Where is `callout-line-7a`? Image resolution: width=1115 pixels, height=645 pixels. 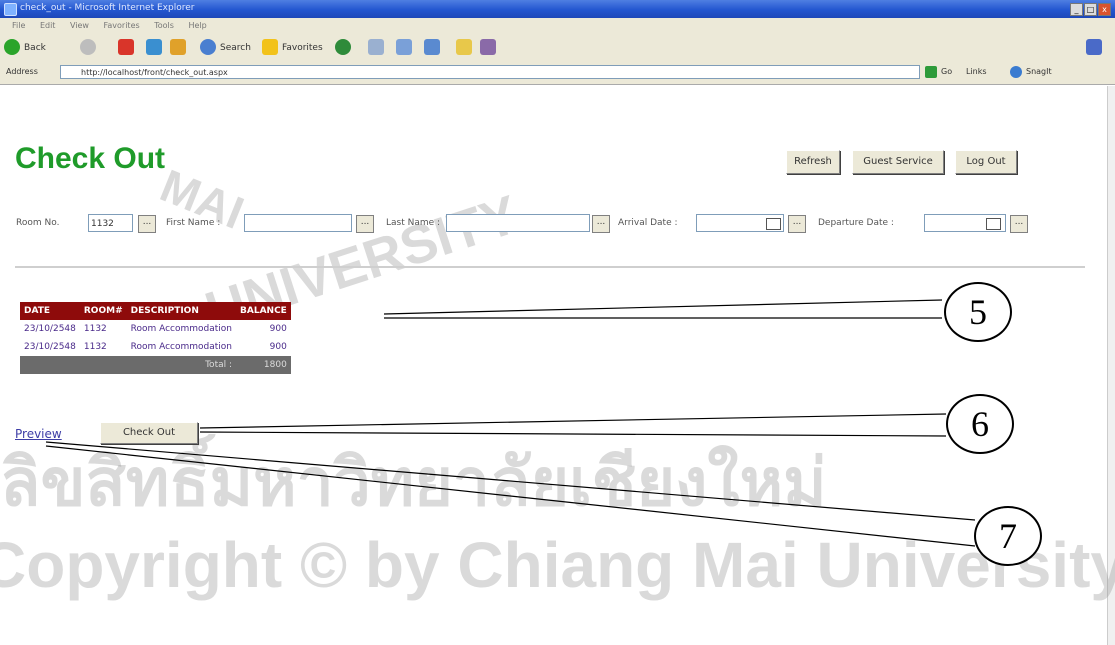 callout-line-7a is located at coordinates (510, 481).